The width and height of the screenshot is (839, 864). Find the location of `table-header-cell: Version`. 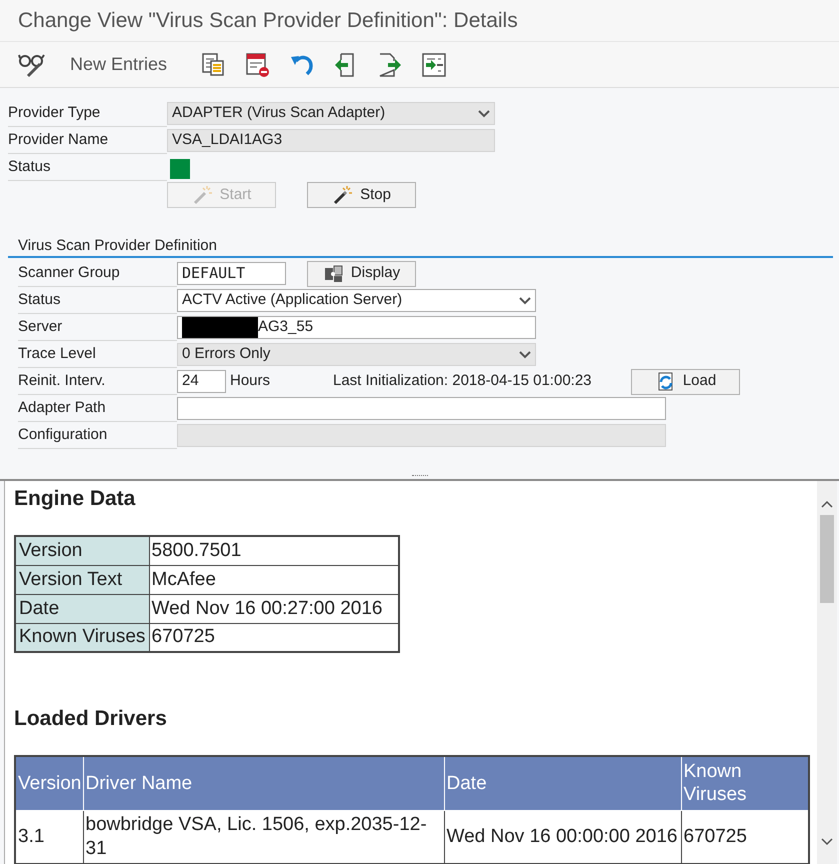

table-header-cell: Version is located at coordinates (82, 550).